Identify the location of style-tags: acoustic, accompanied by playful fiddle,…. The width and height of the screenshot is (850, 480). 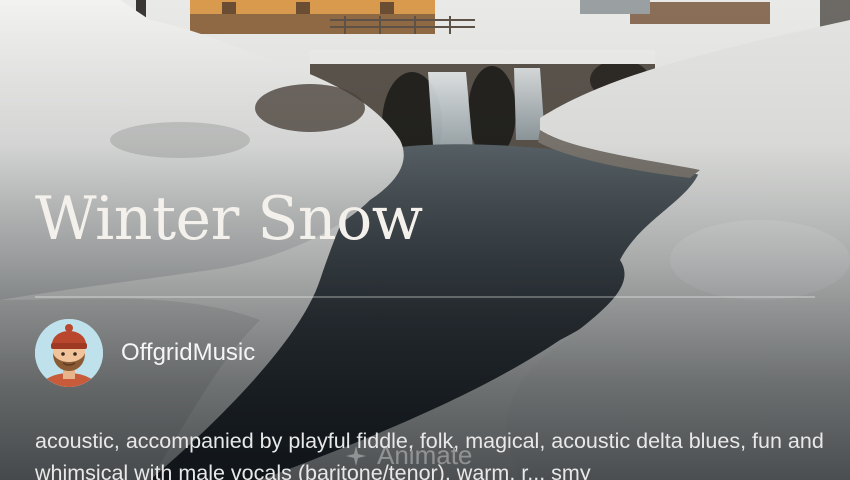
(429, 454).